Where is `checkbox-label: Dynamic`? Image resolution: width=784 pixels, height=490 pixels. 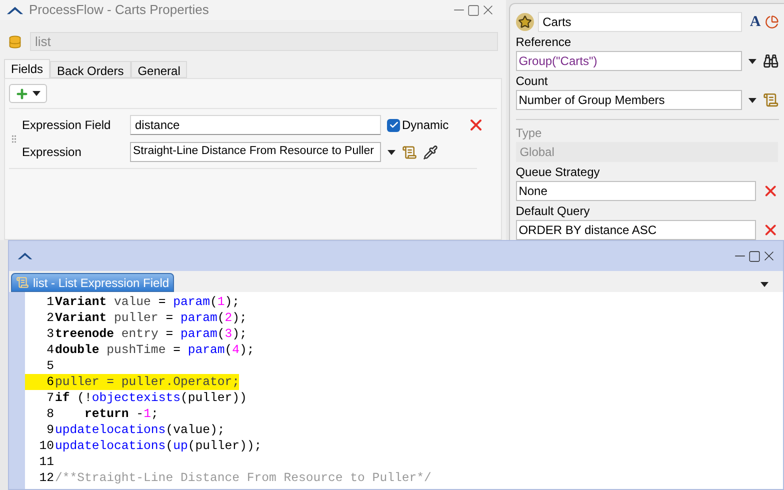 checkbox-label: Dynamic is located at coordinates (425, 125).